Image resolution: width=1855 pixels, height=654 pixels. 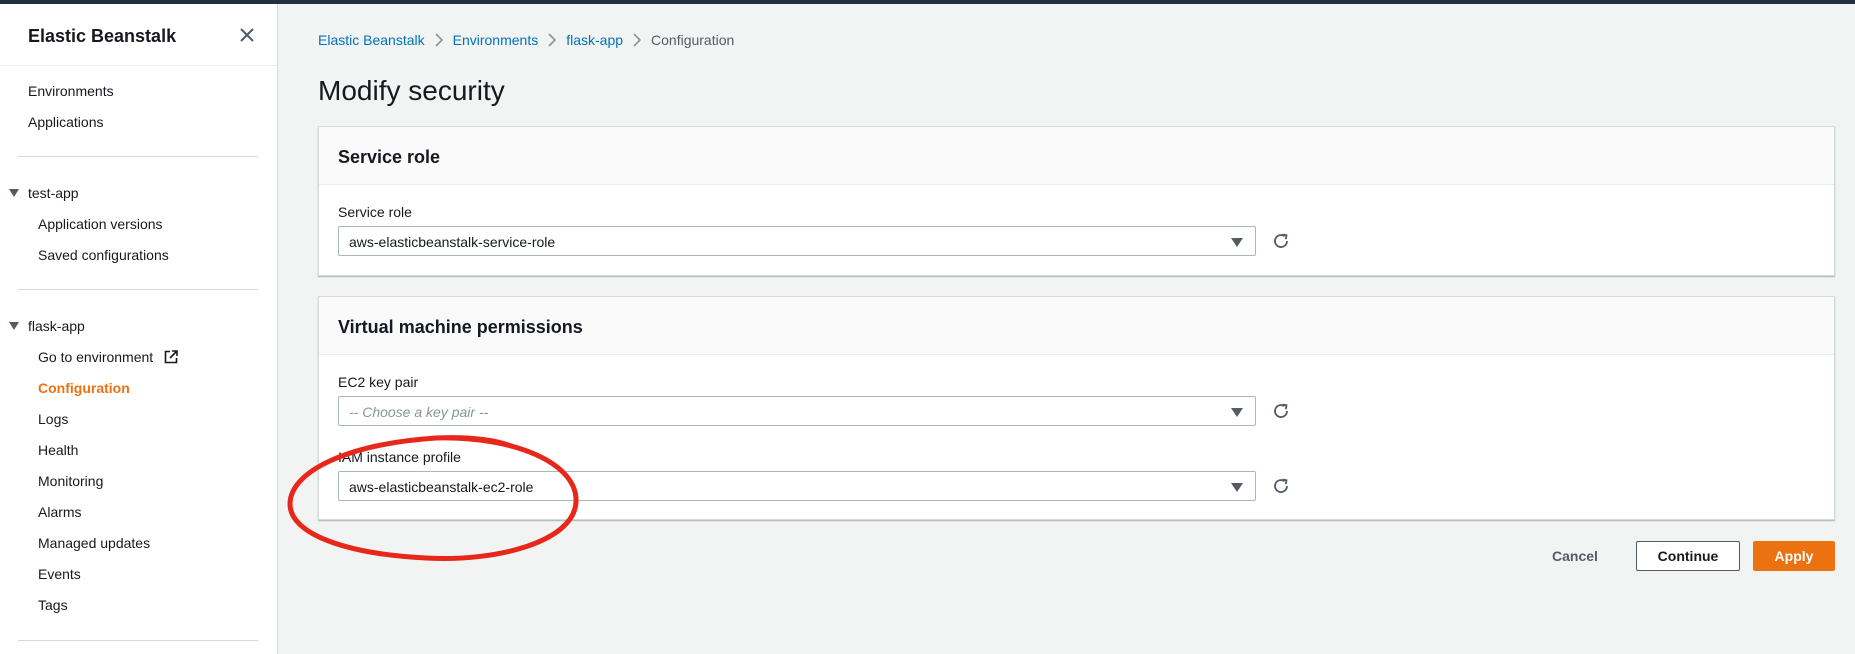 What do you see at coordinates (1575, 556) in the screenshot?
I see `cancel-button: Cancel` at bounding box center [1575, 556].